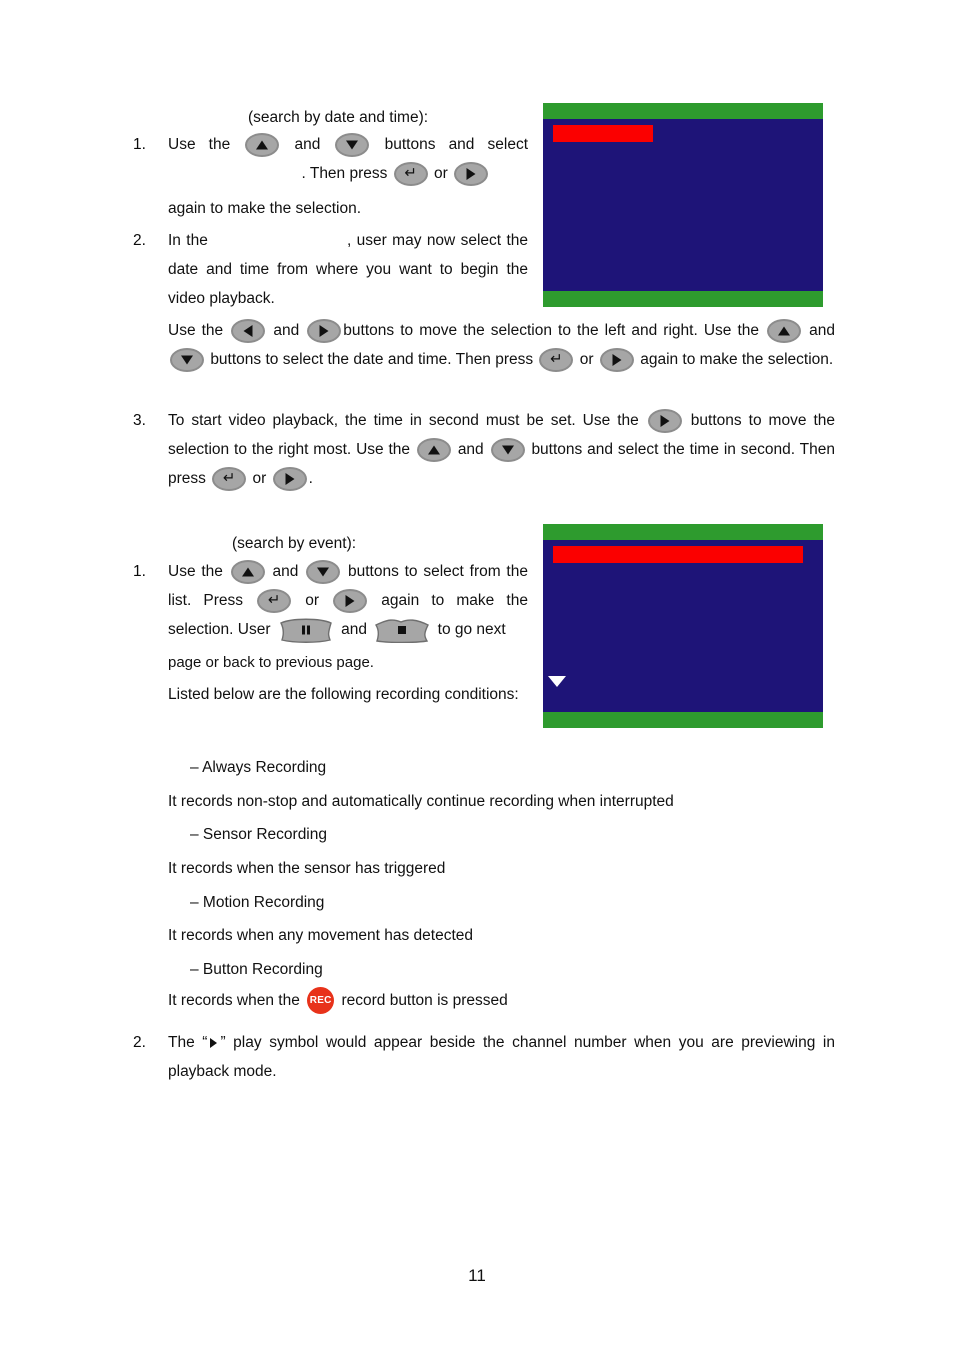 The height and width of the screenshot is (1350, 954). Describe the element at coordinates (822, 330) in the screenshot. I see `dt-par-part-d: and` at that location.